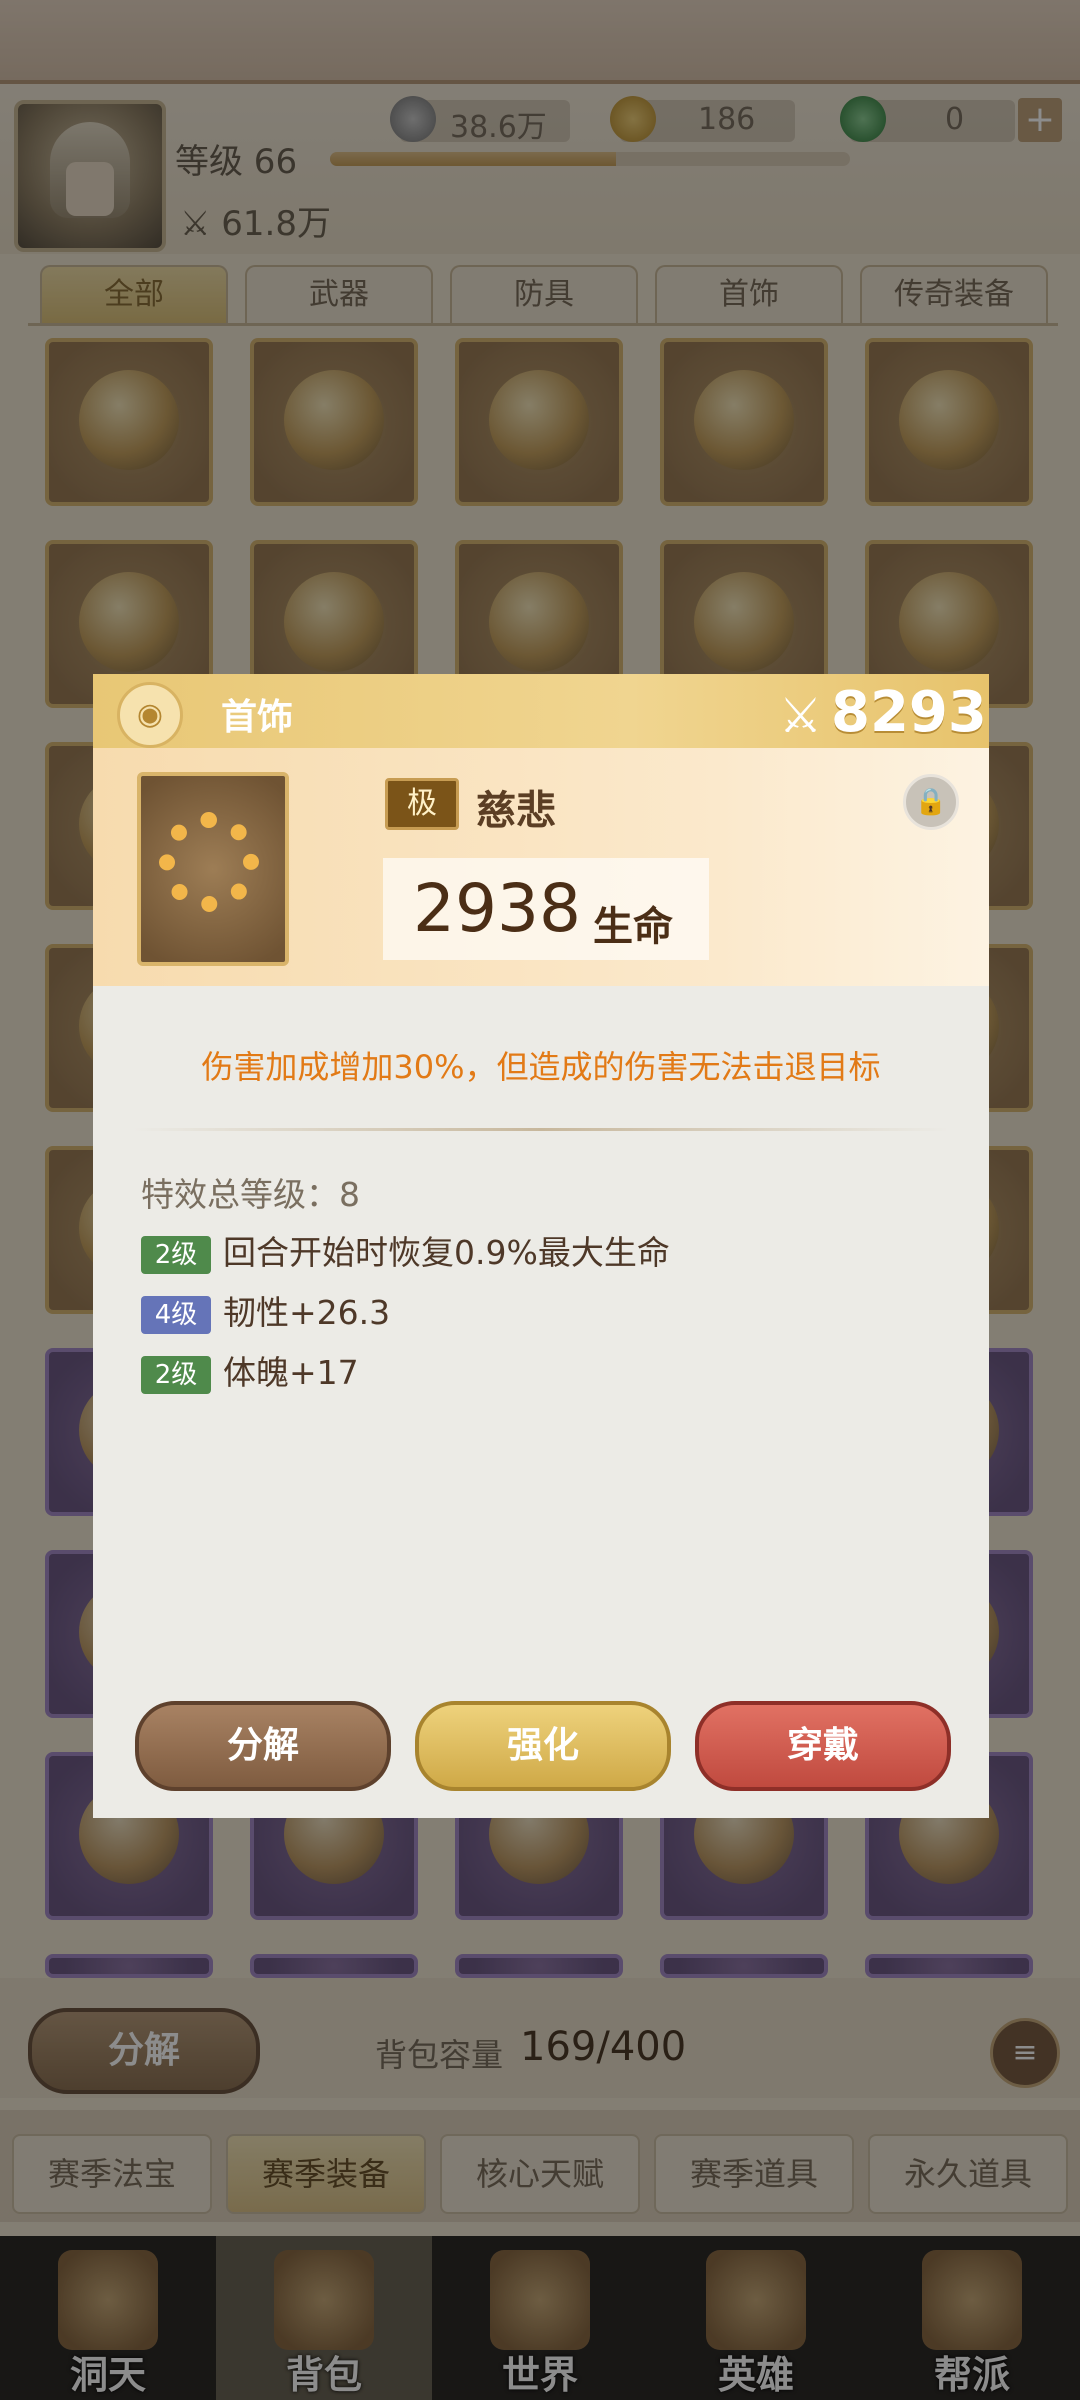 This screenshot has height=2400, width=1080. What do you see at coordinates (497, 908) in the screenshot?
I see `main-stat-value: 2938` at bounding box center [497, 908].